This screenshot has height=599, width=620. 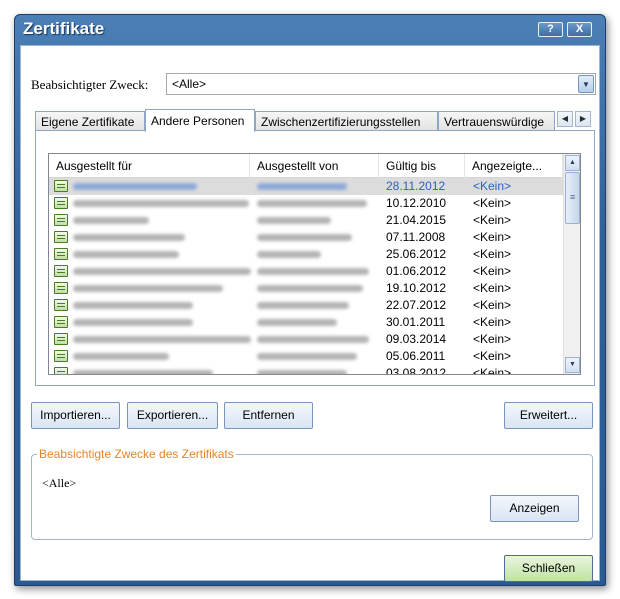 I want to click on valid-until-cell: 01.06.2012, so click(x=416, y=271).